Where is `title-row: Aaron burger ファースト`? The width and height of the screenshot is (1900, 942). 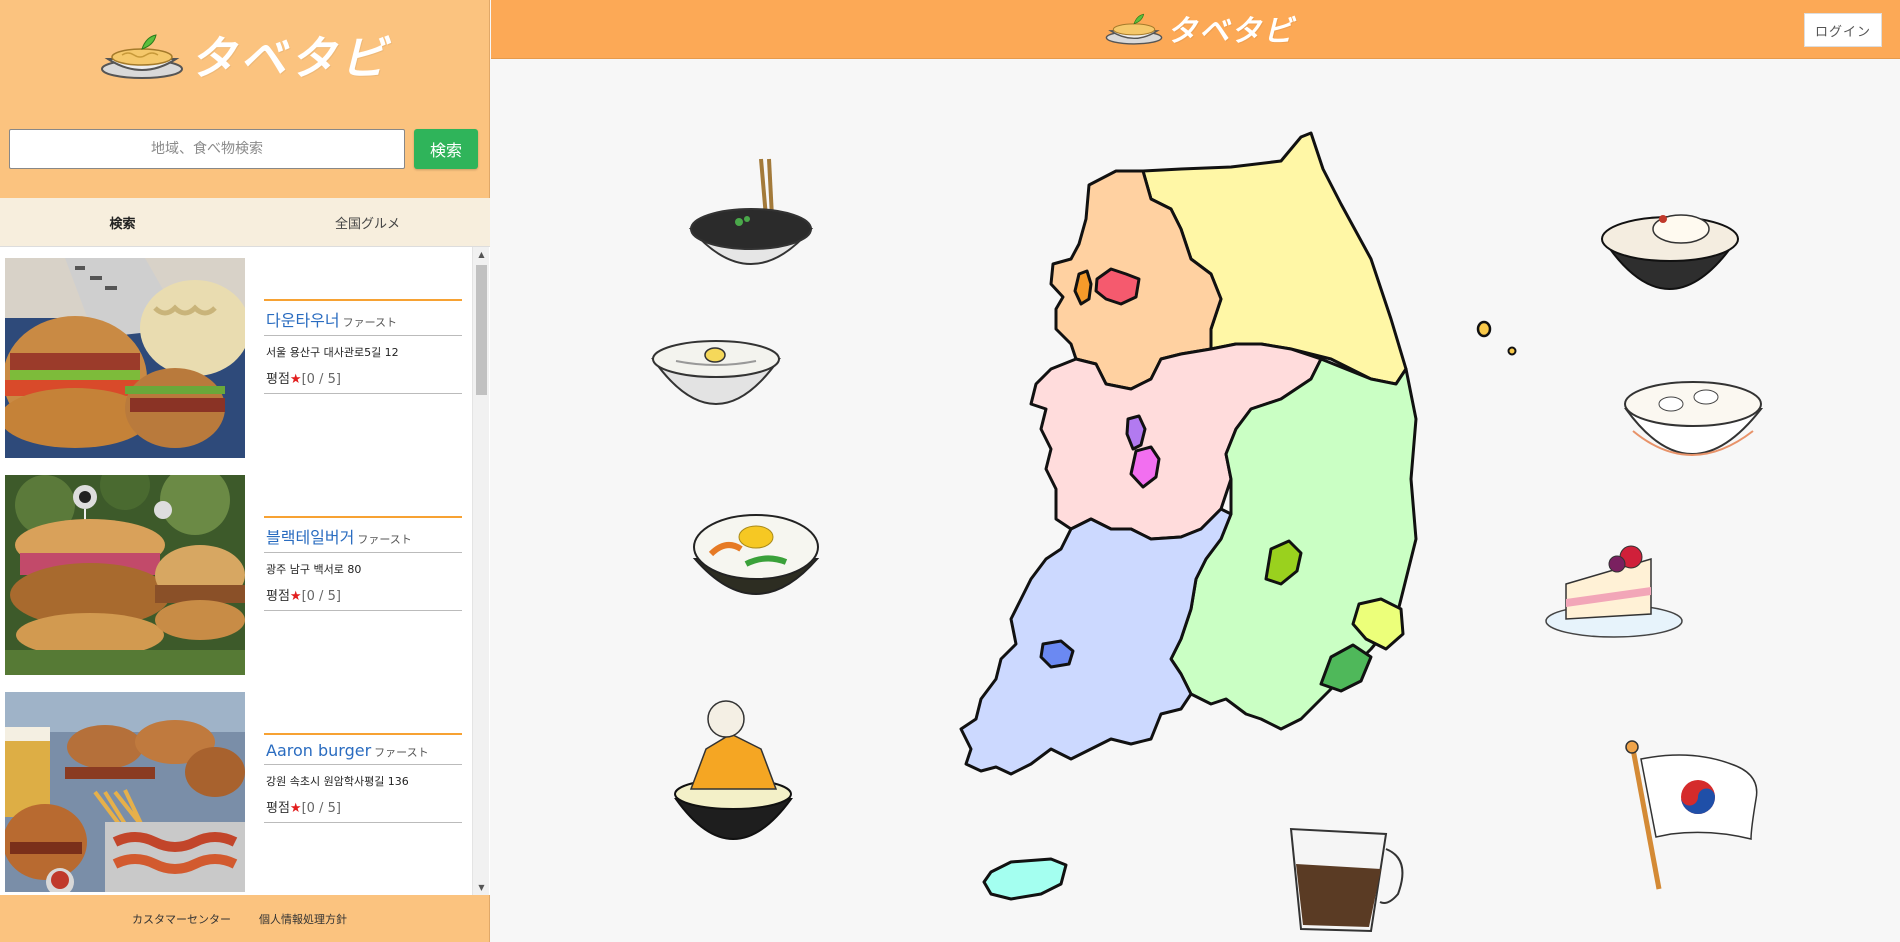 title-row: Aaron burger ファースト is located at coordinates (363, 750).